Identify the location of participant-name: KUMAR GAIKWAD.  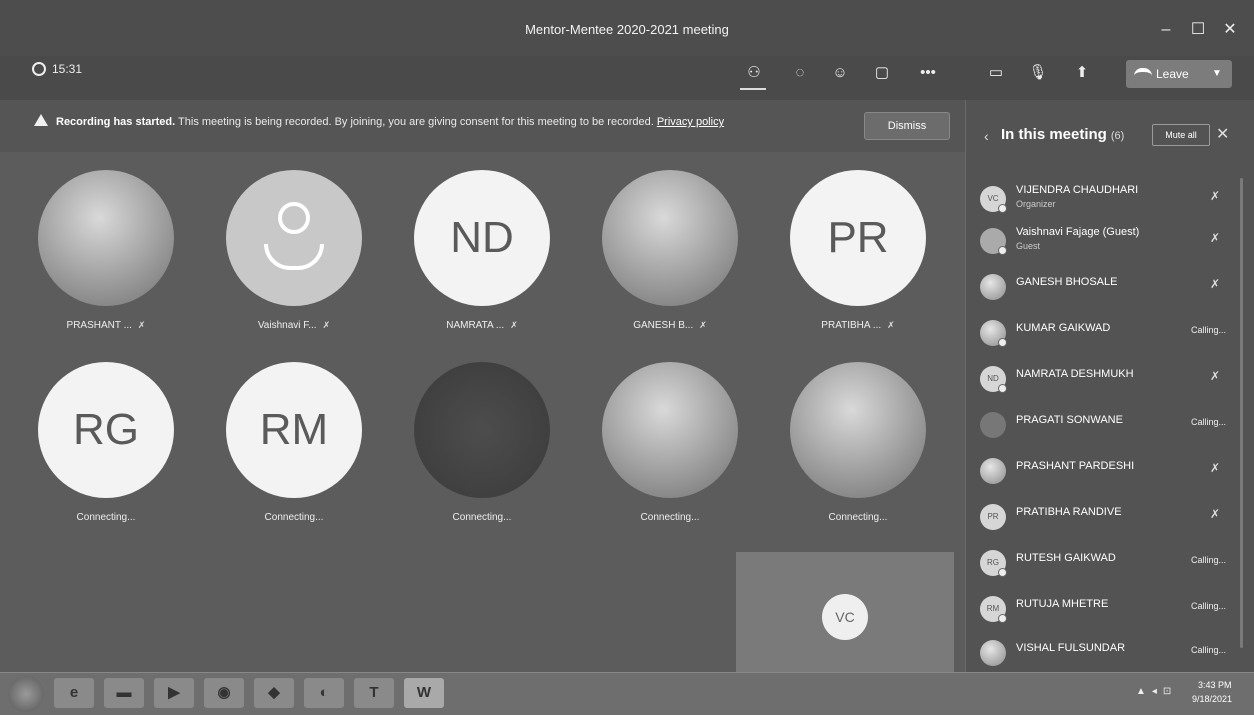
(1063, 328).